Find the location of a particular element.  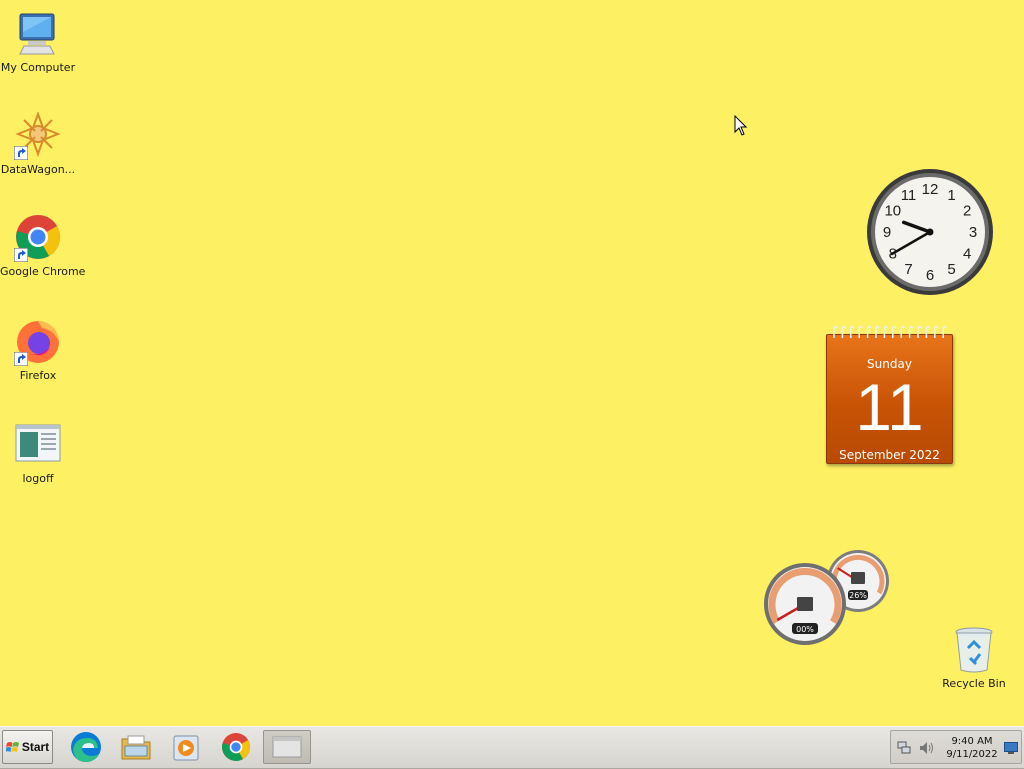

desktop-icon-google-chrome: Google Chrome is located at coordinates (43, 246).